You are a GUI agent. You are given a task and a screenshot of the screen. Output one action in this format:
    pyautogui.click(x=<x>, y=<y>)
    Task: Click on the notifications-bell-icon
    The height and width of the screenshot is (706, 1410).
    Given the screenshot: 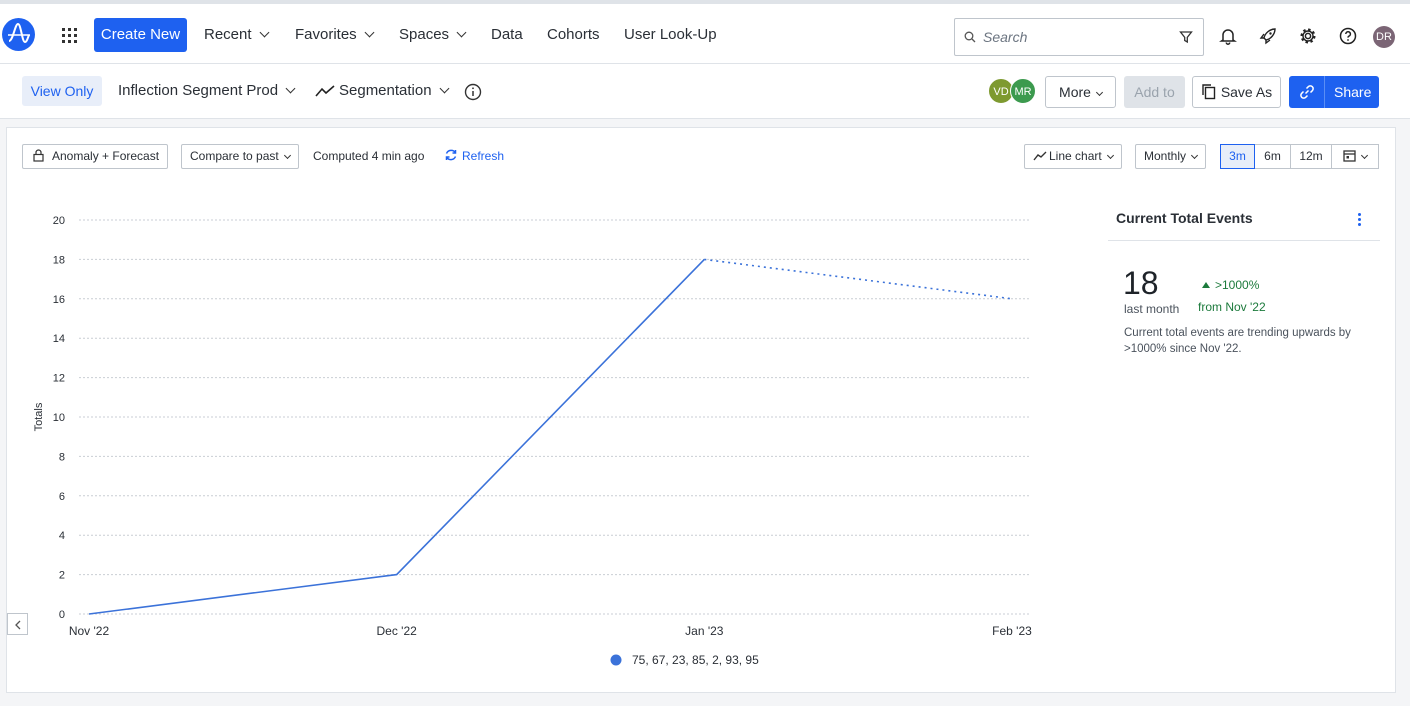 What is the action you would take?
    pyautogui.click(x=1228, y=36)
    